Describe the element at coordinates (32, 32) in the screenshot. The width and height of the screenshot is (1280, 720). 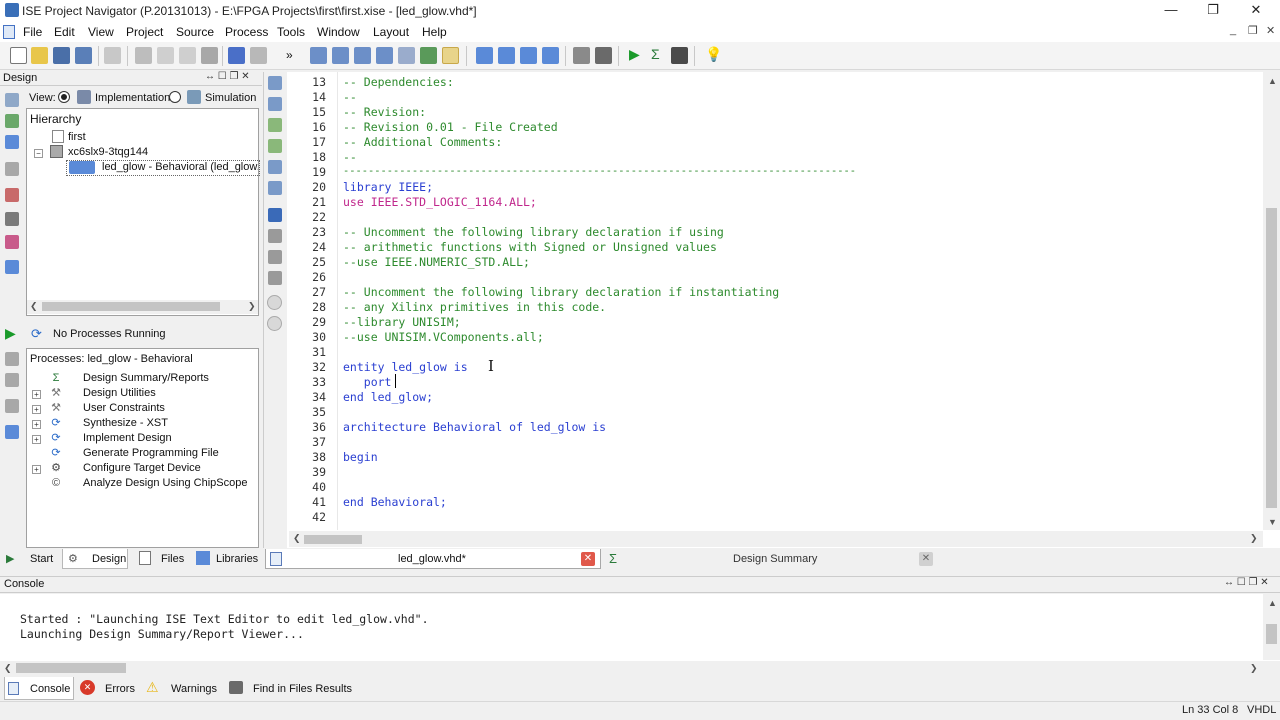
I see `menu-file: File` at that location.